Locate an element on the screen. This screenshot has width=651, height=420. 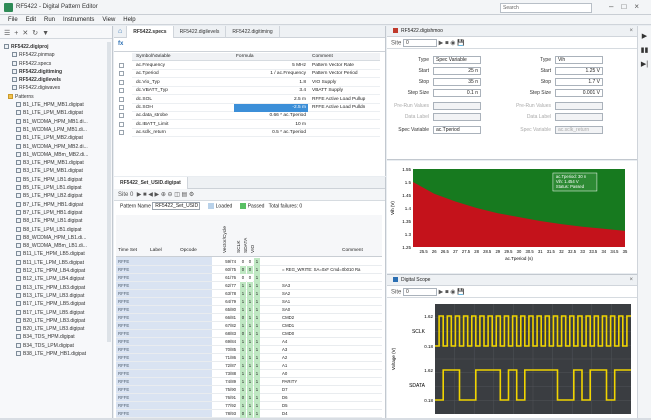
pause-icon: ▮▮ is located at coordinates (644, 50).